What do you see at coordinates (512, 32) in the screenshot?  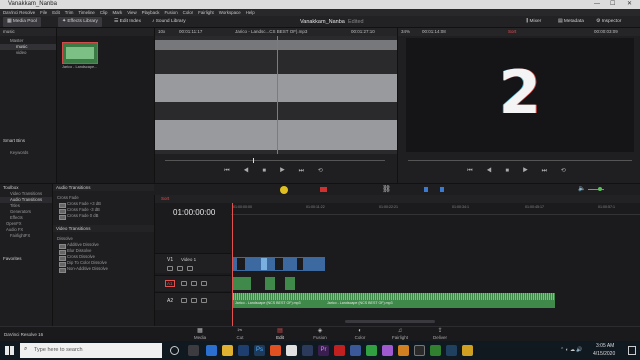 I see `timeline-name: Sort` at bounding box center [512, 32].